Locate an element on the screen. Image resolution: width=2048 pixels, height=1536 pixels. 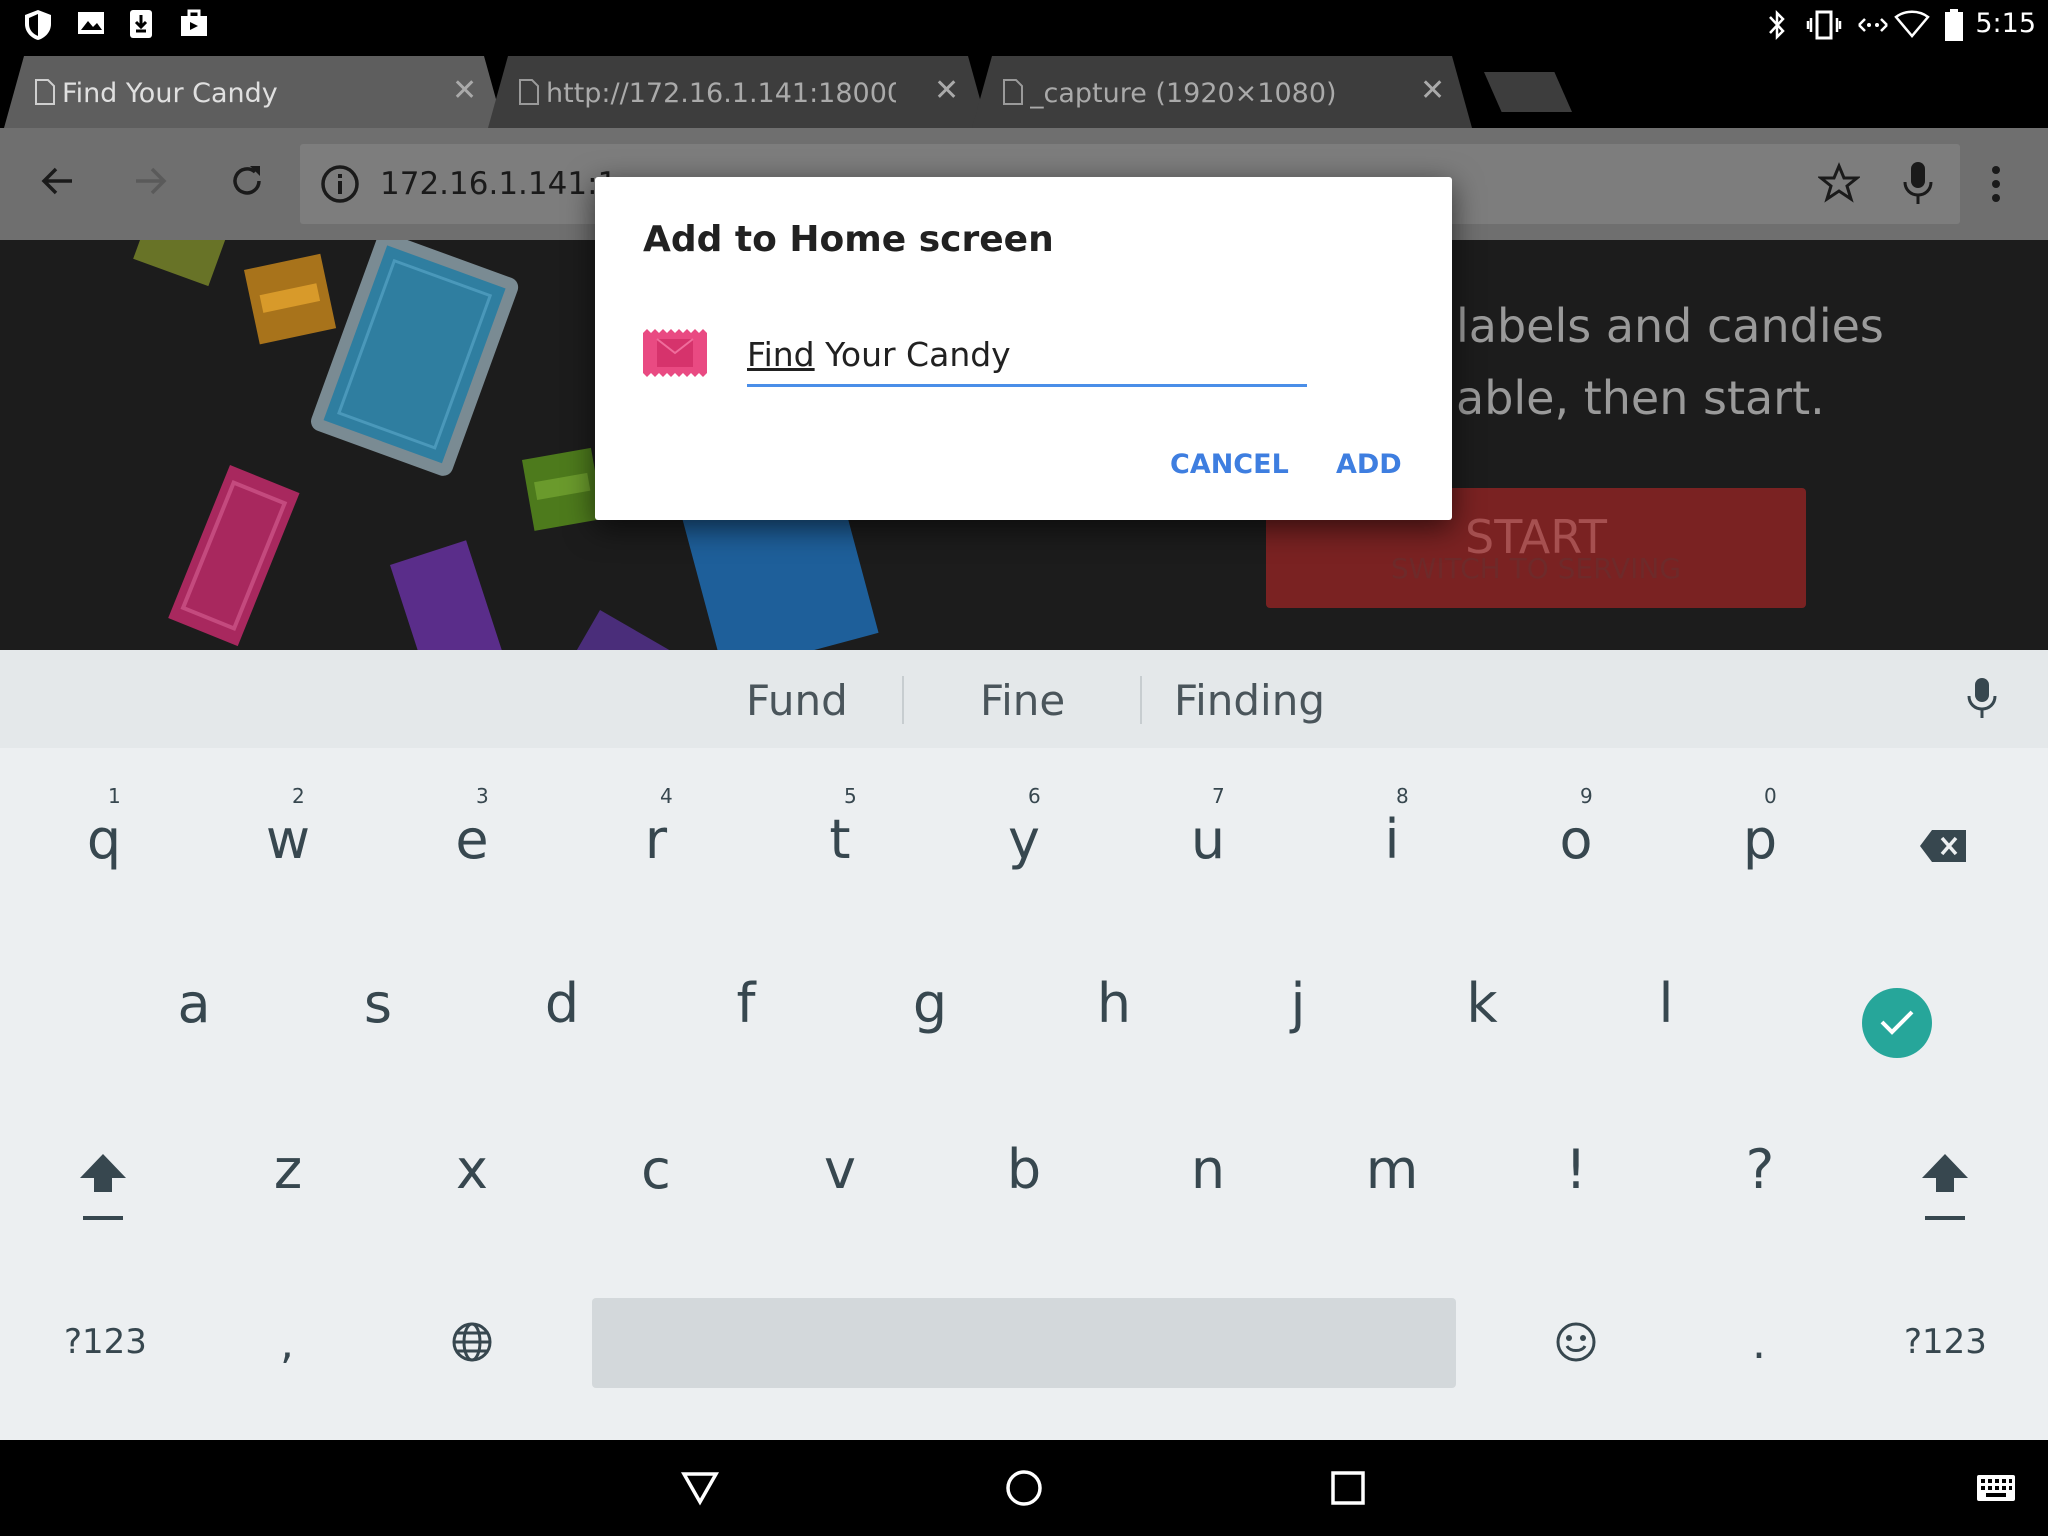
suggestion-item: Finding is located at coordinates (1249, 700).